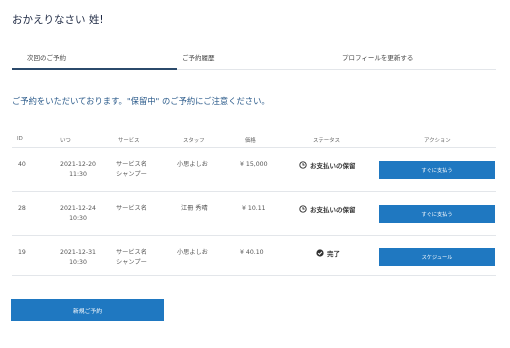 This screenshot has height=348, width=510. Describe the element at coordinates (141, 101) in the screenshot. I see `booking-notice: ご予約をいただいております。"保留中" のご予約にご注意ください。` at that location.